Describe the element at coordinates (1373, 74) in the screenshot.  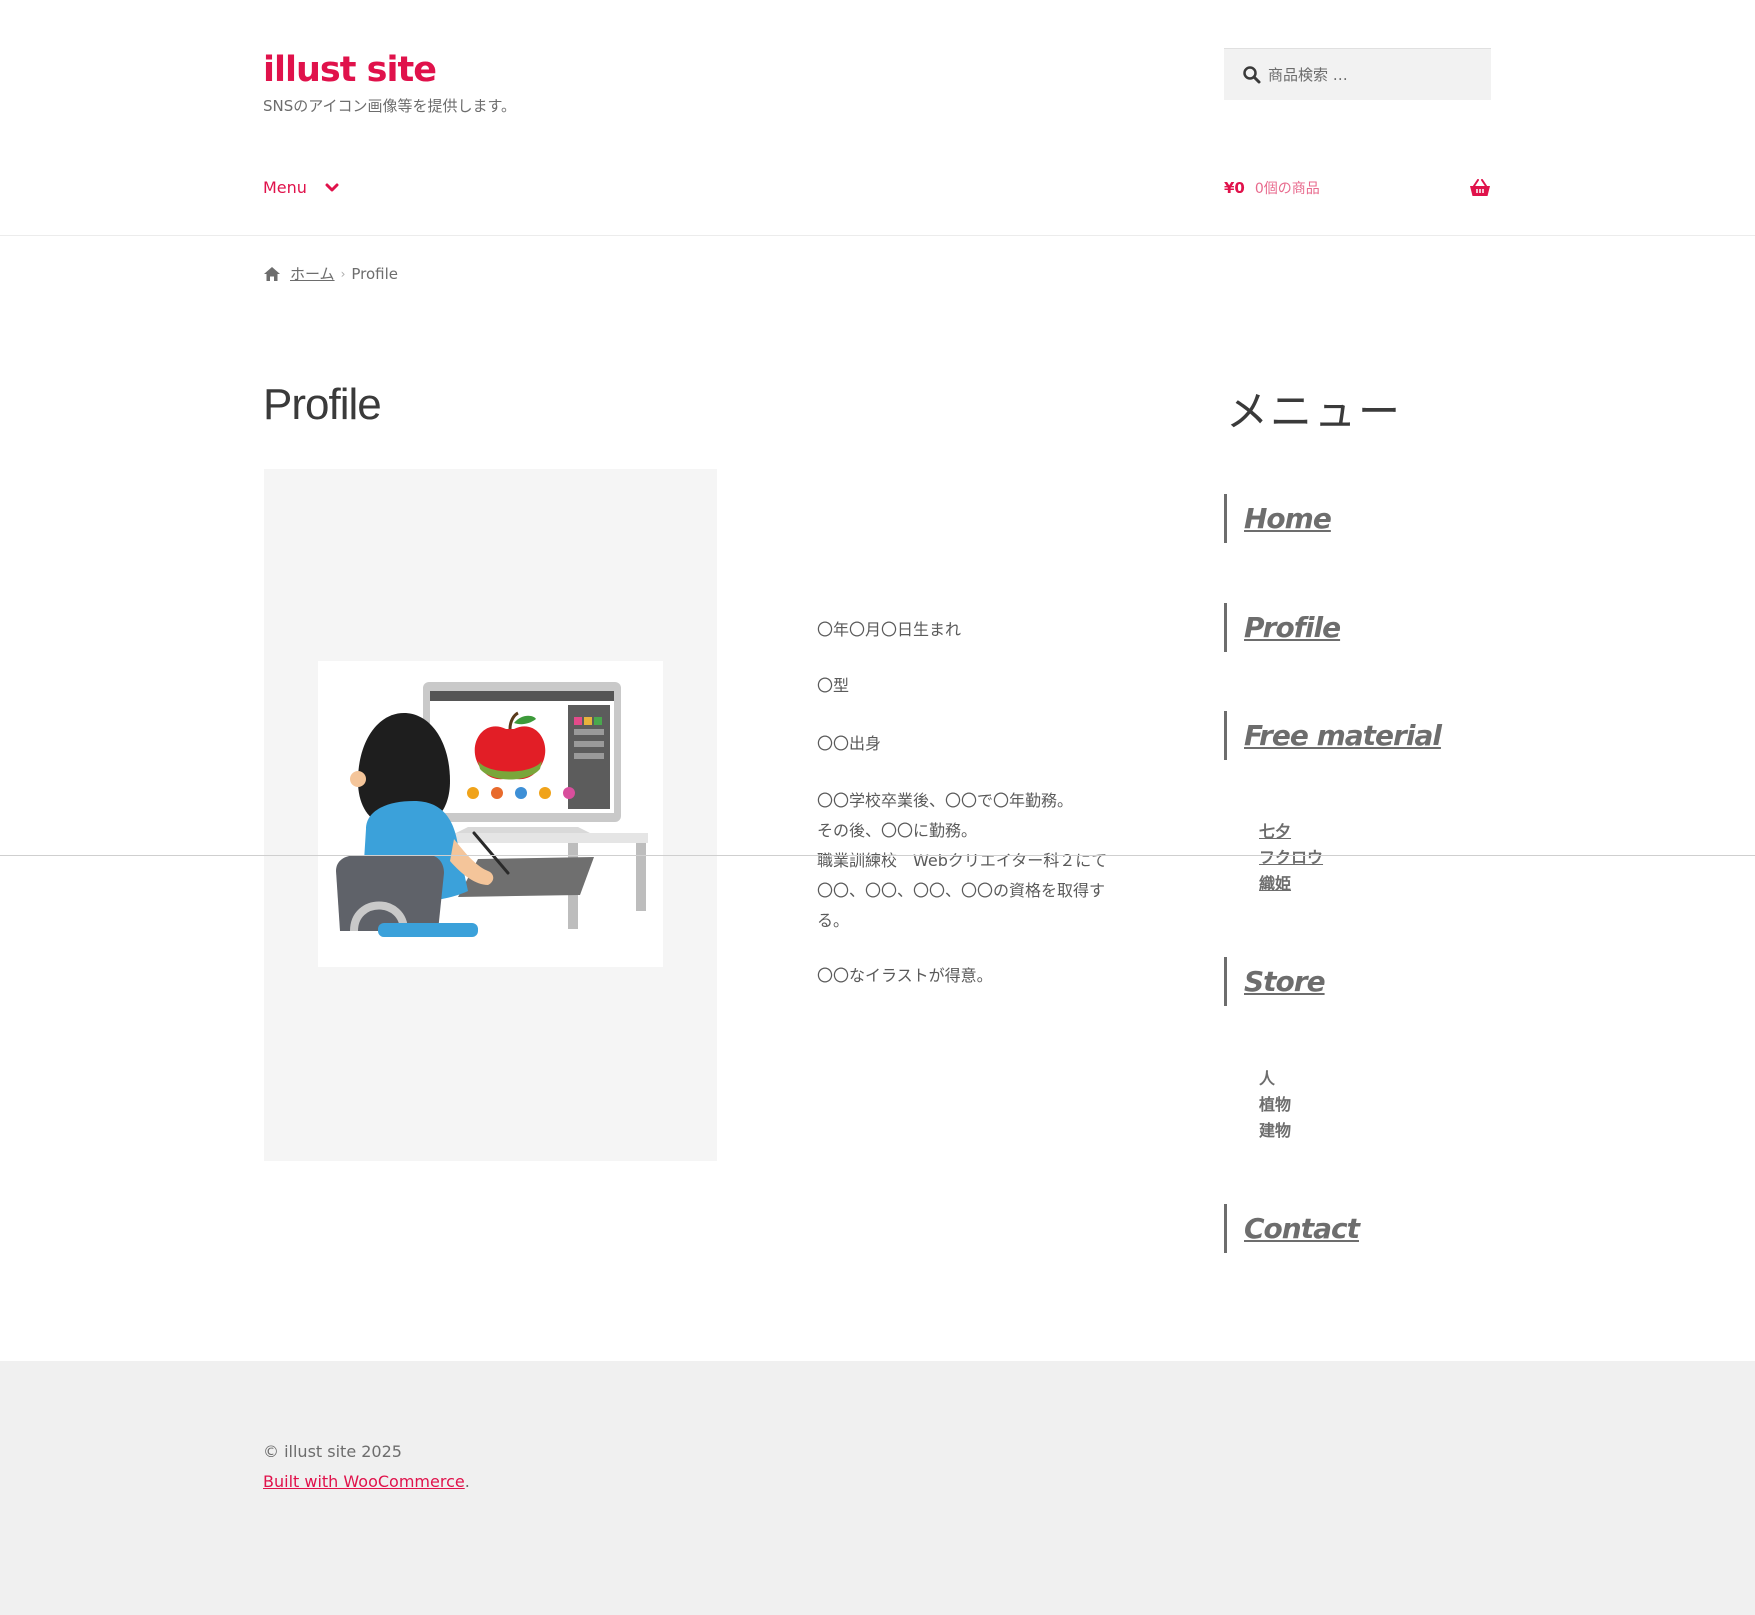
I see `search-input` at that location.